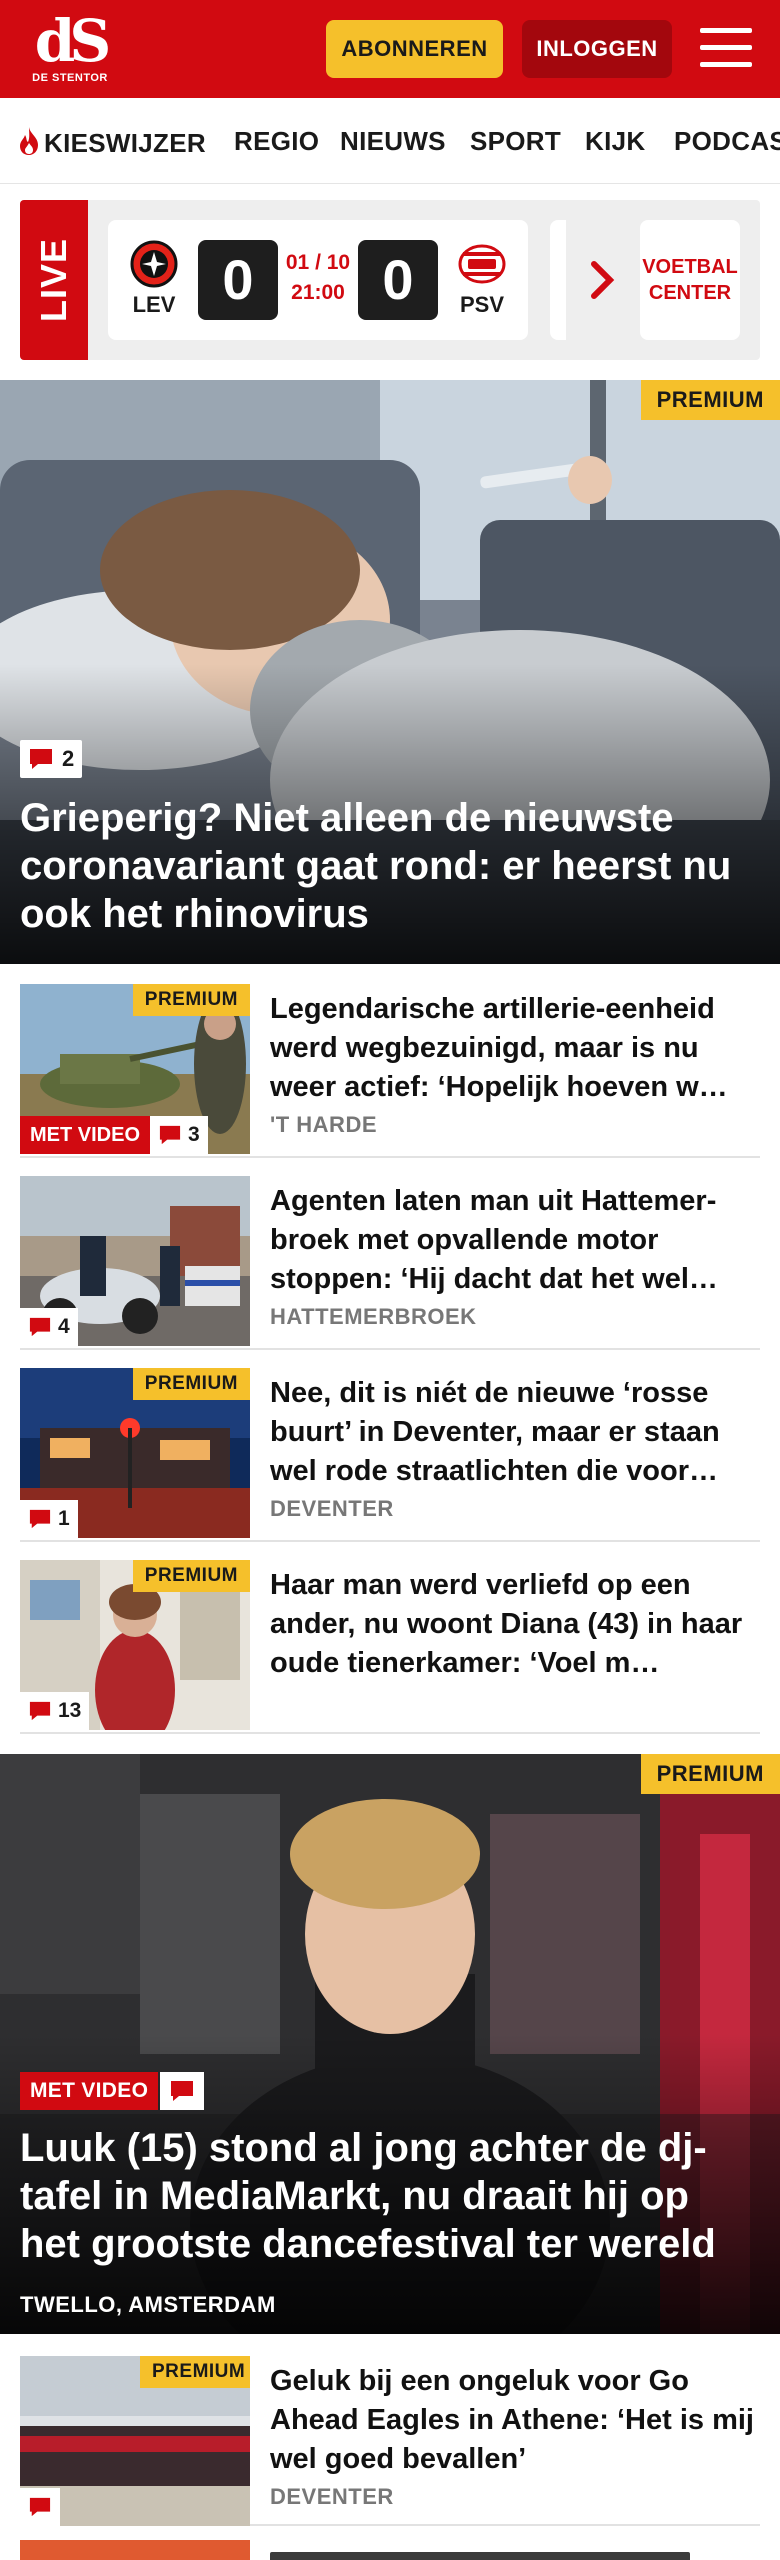 The width and height of the screenshot is (780, 2560). What do you see at coordinates (318, 262) in the screenshot?
I see `match-date: 01 / 10` at bounding box center [318, 262].